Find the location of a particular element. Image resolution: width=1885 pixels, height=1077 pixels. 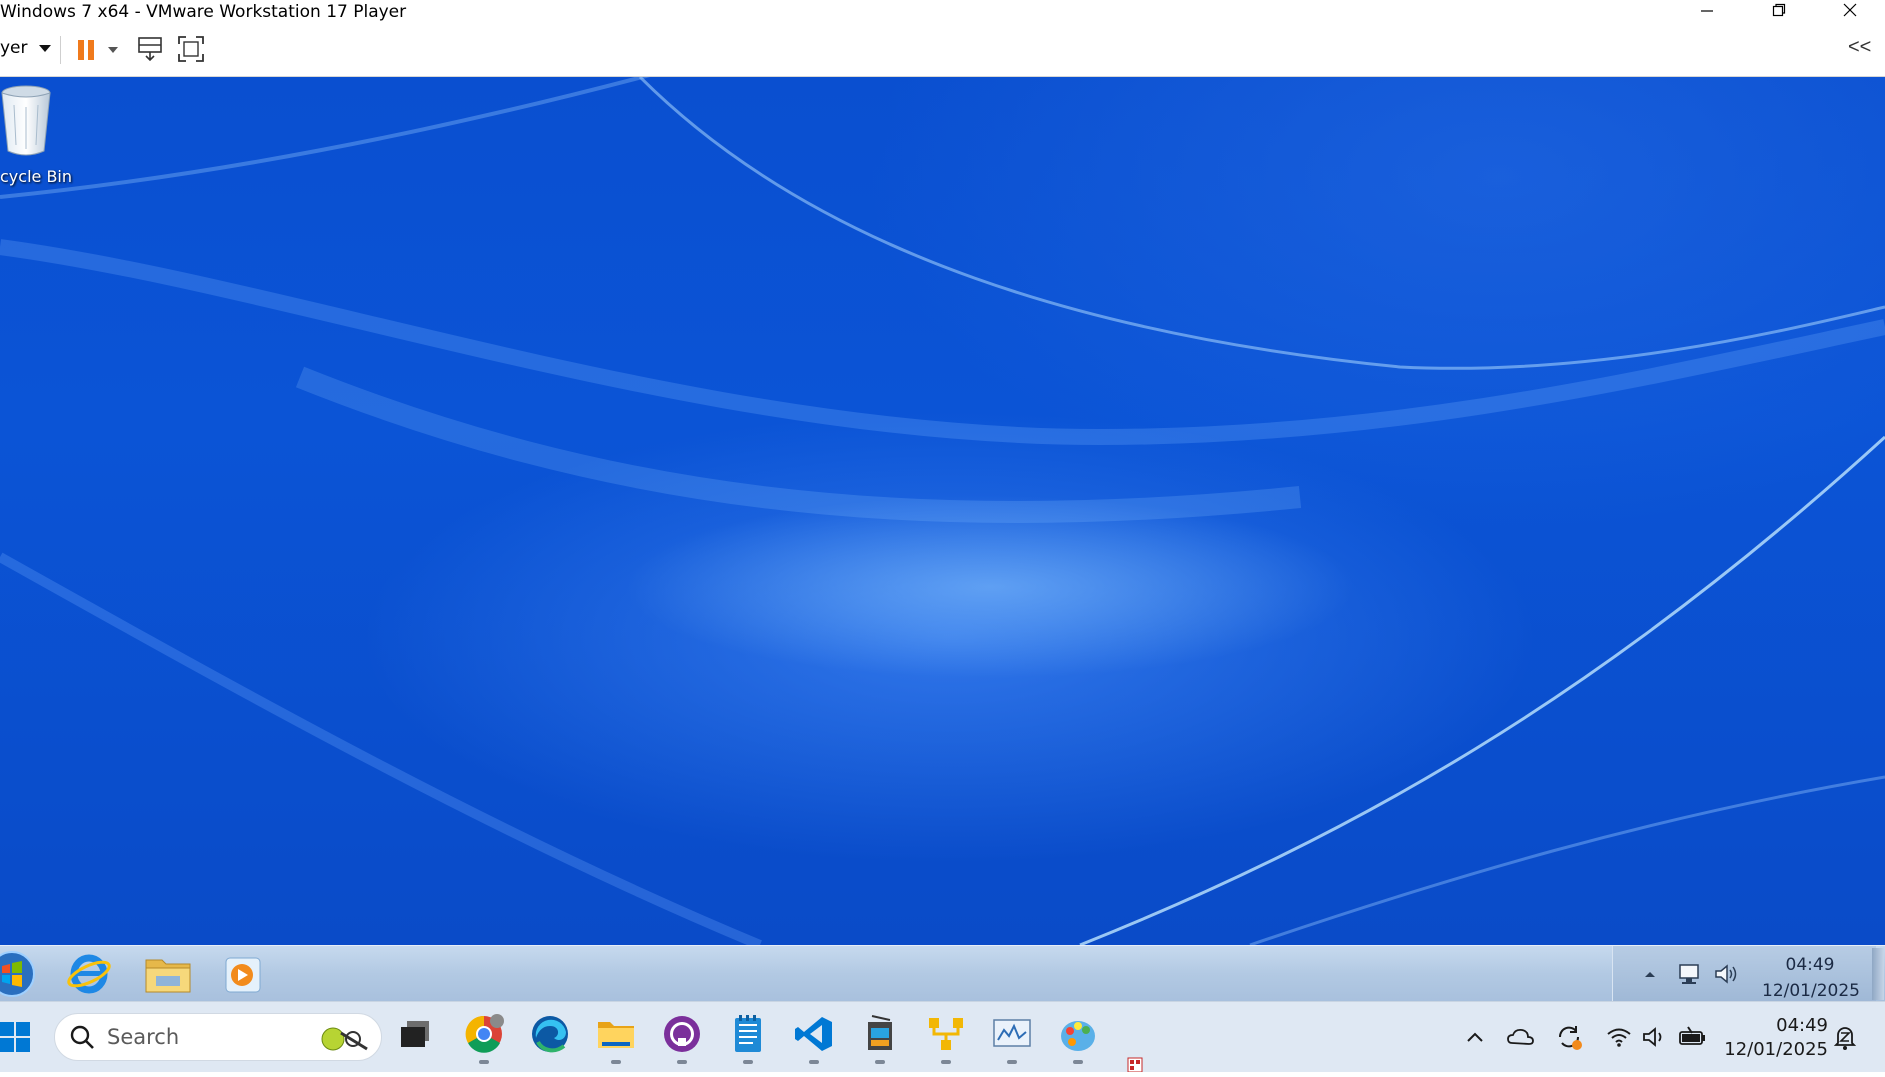

search-icon is located at coordinates (82, 1039).